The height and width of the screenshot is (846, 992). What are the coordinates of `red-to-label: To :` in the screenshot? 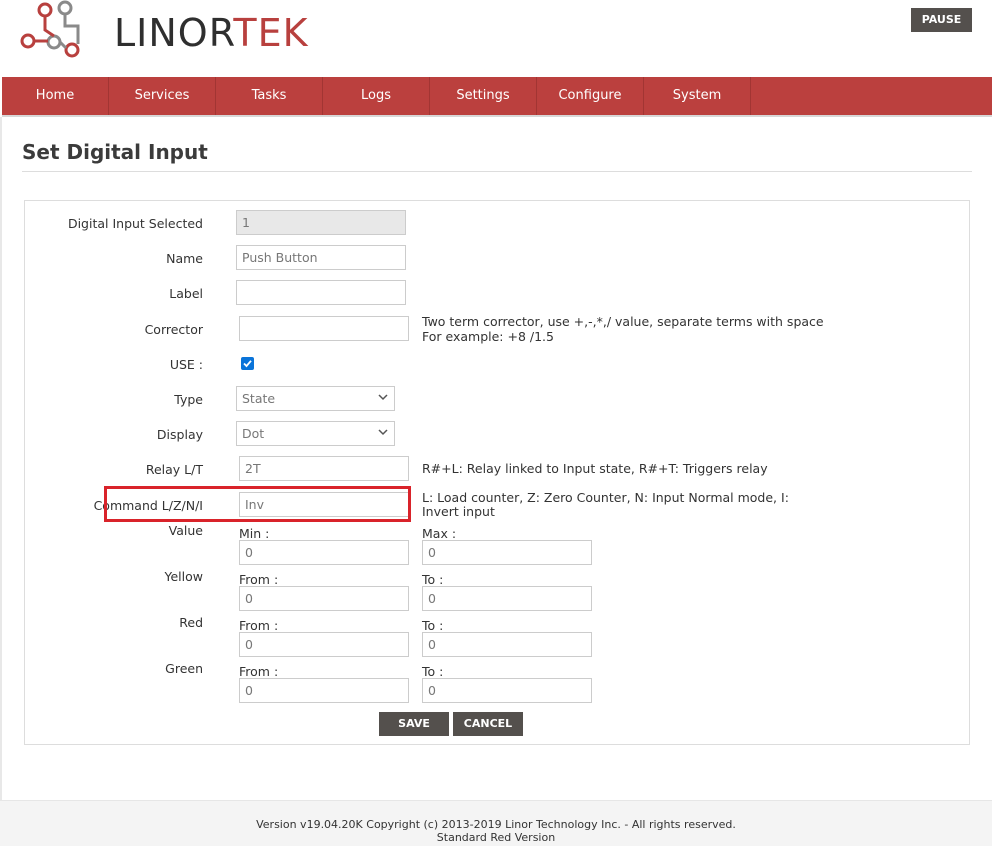 It's located at (433, 625).